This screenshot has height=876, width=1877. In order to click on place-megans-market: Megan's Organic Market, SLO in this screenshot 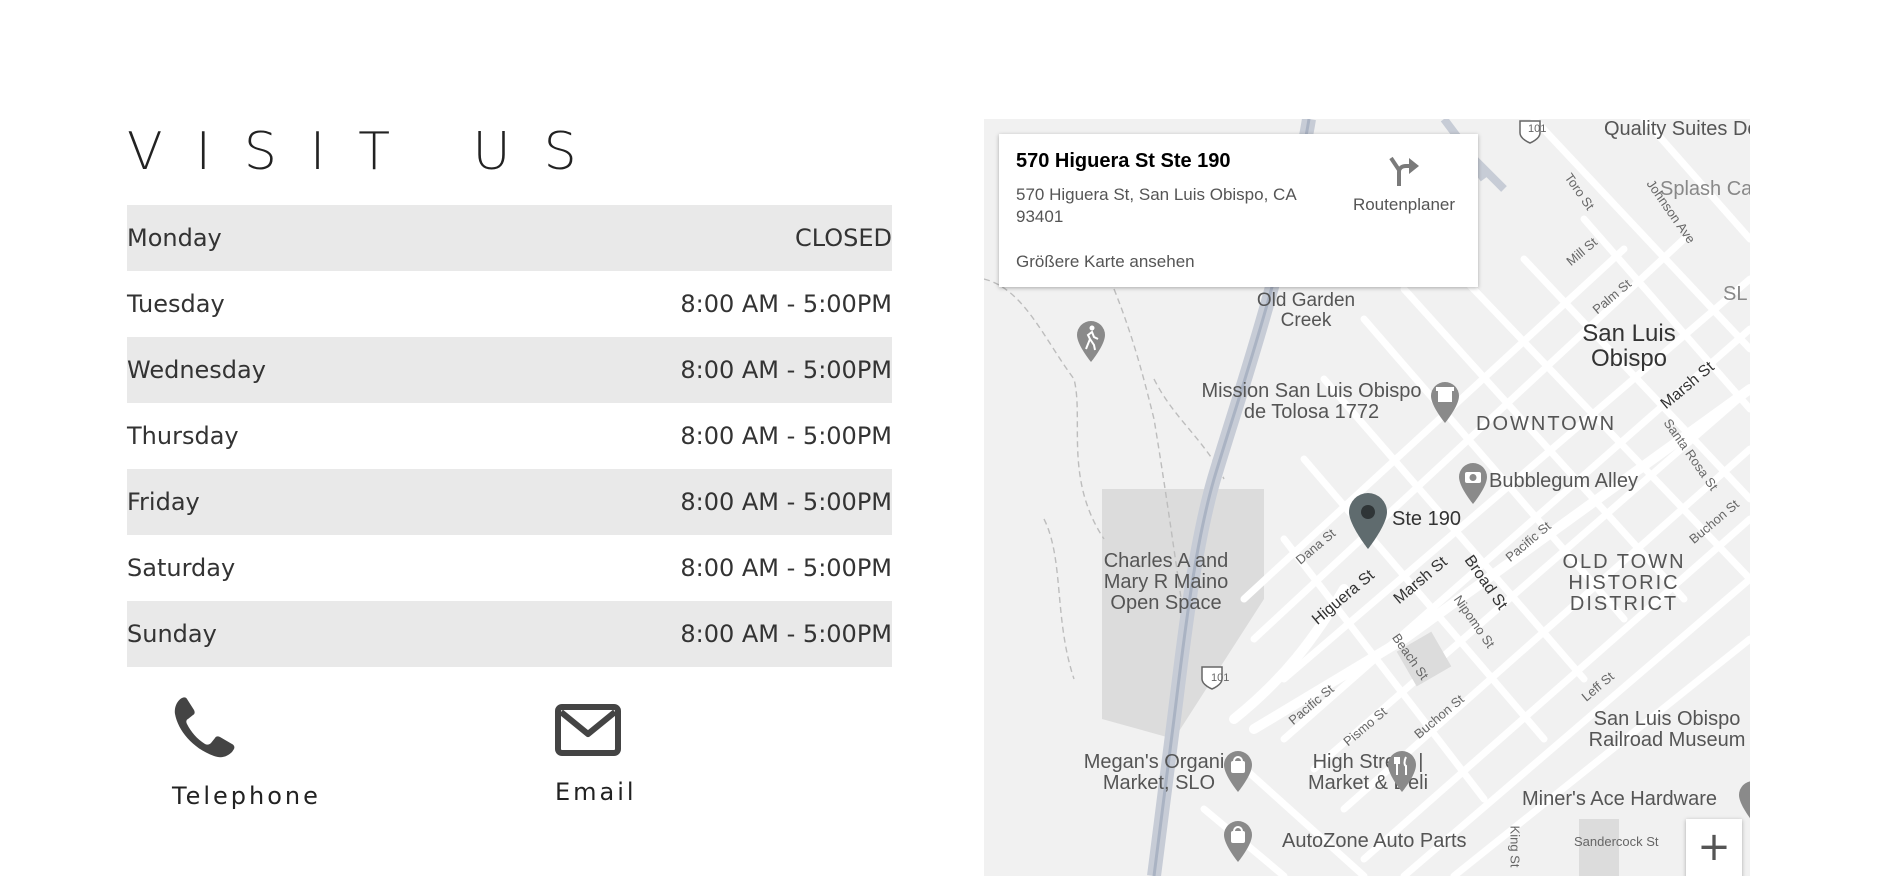, I will do `click(1159, 772)`.